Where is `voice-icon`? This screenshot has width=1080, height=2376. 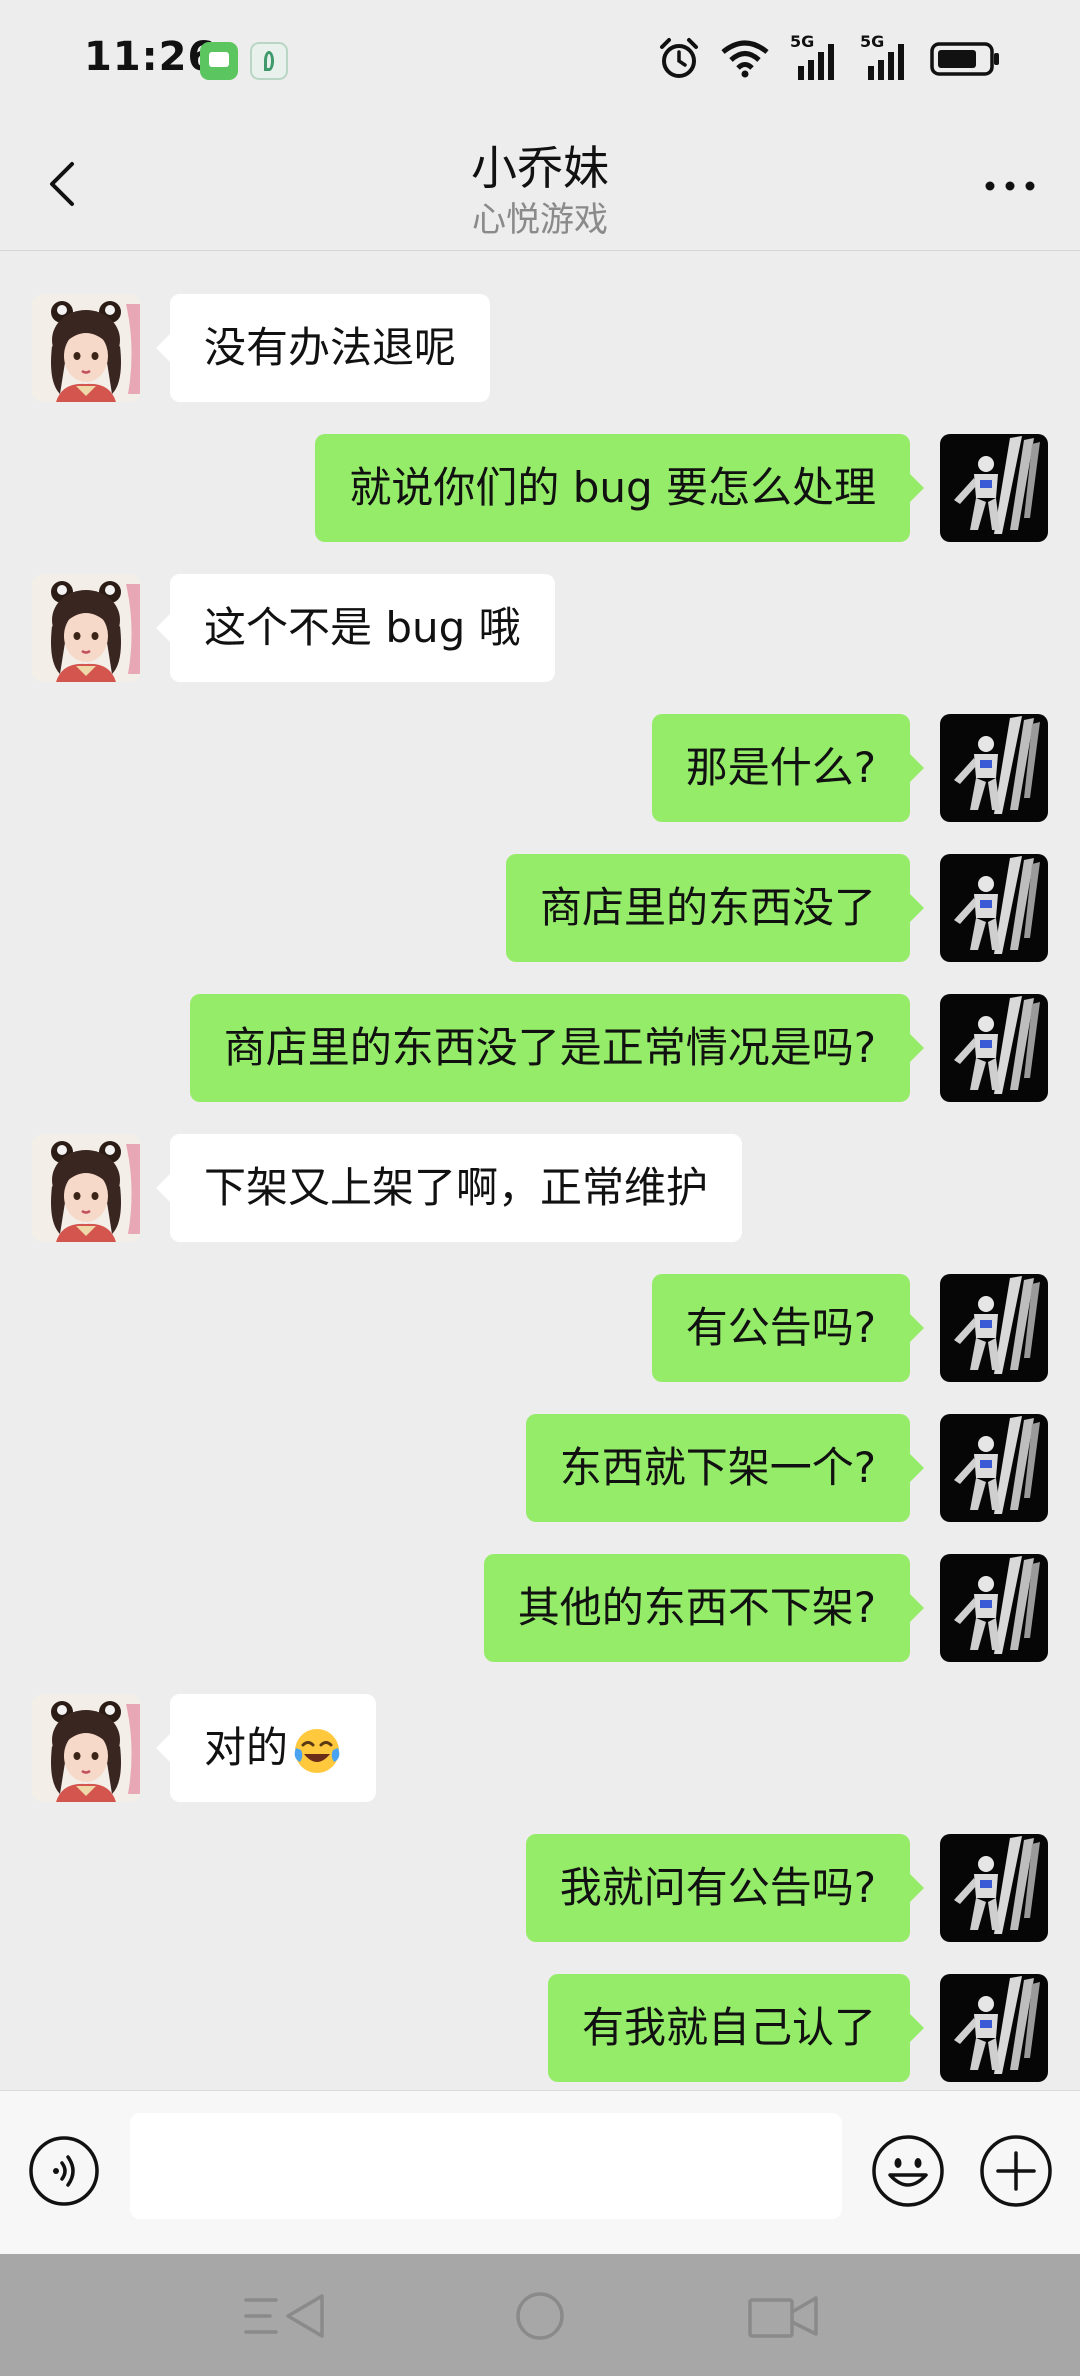
voice-icon is located at coordinates (64, 2171).